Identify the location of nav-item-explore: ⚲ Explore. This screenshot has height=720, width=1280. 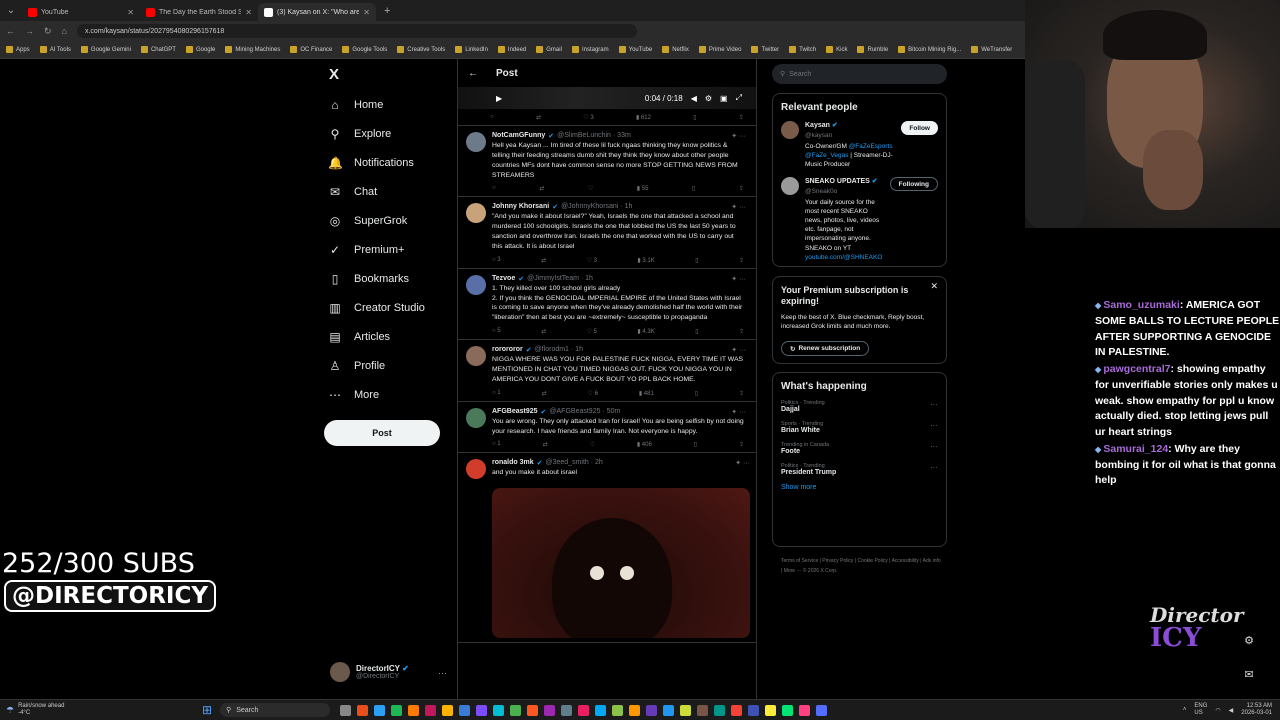
(376, 133).